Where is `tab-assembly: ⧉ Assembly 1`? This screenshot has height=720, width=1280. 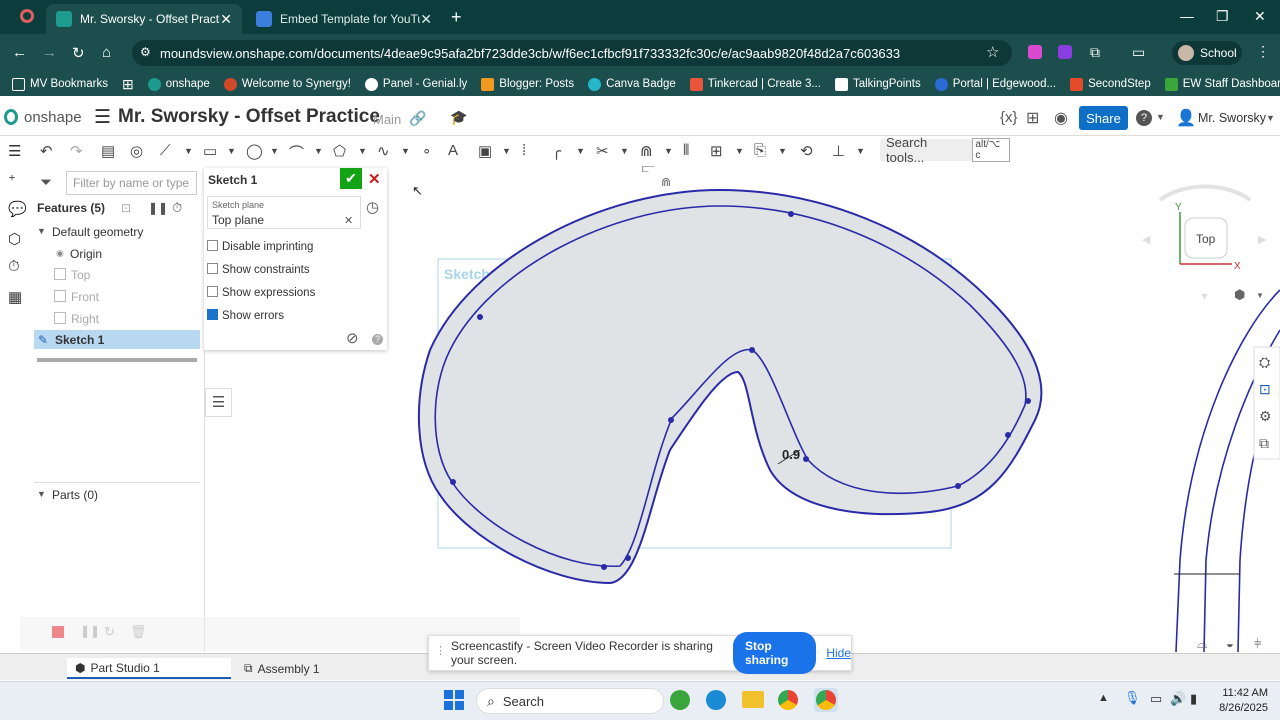
tab-assembly: ⧉ Assembly 1 is located at coordinates (318, 668).